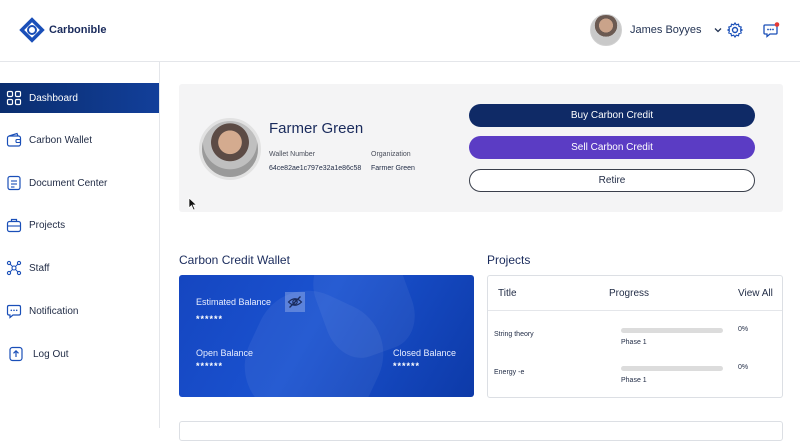  What do you see at coordinates (316, 128) in the screenshot?
I see `profile-name: Farmer Green` at bounding box center [316, 128].